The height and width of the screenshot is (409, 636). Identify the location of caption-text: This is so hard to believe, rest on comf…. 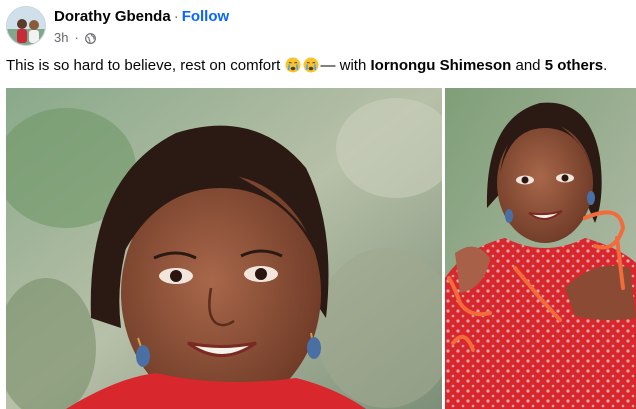
(143, 65).